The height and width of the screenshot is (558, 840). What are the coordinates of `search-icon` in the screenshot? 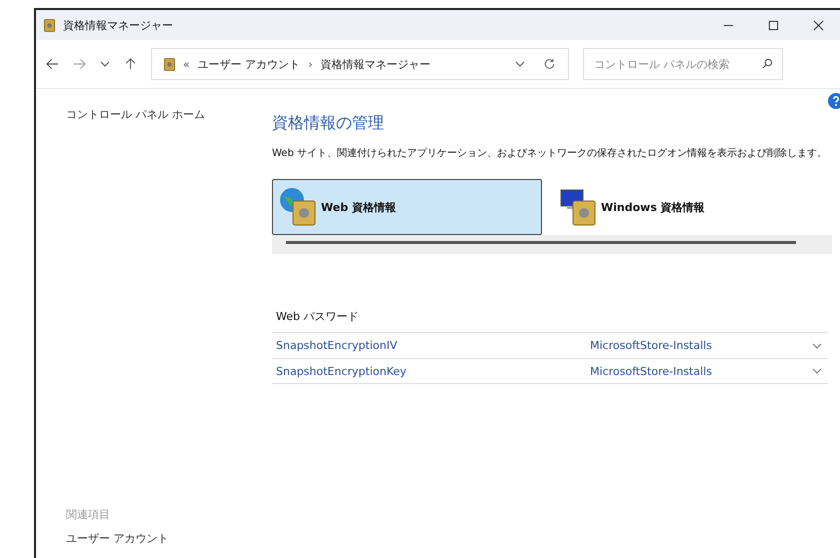 It's located at (767, 63).